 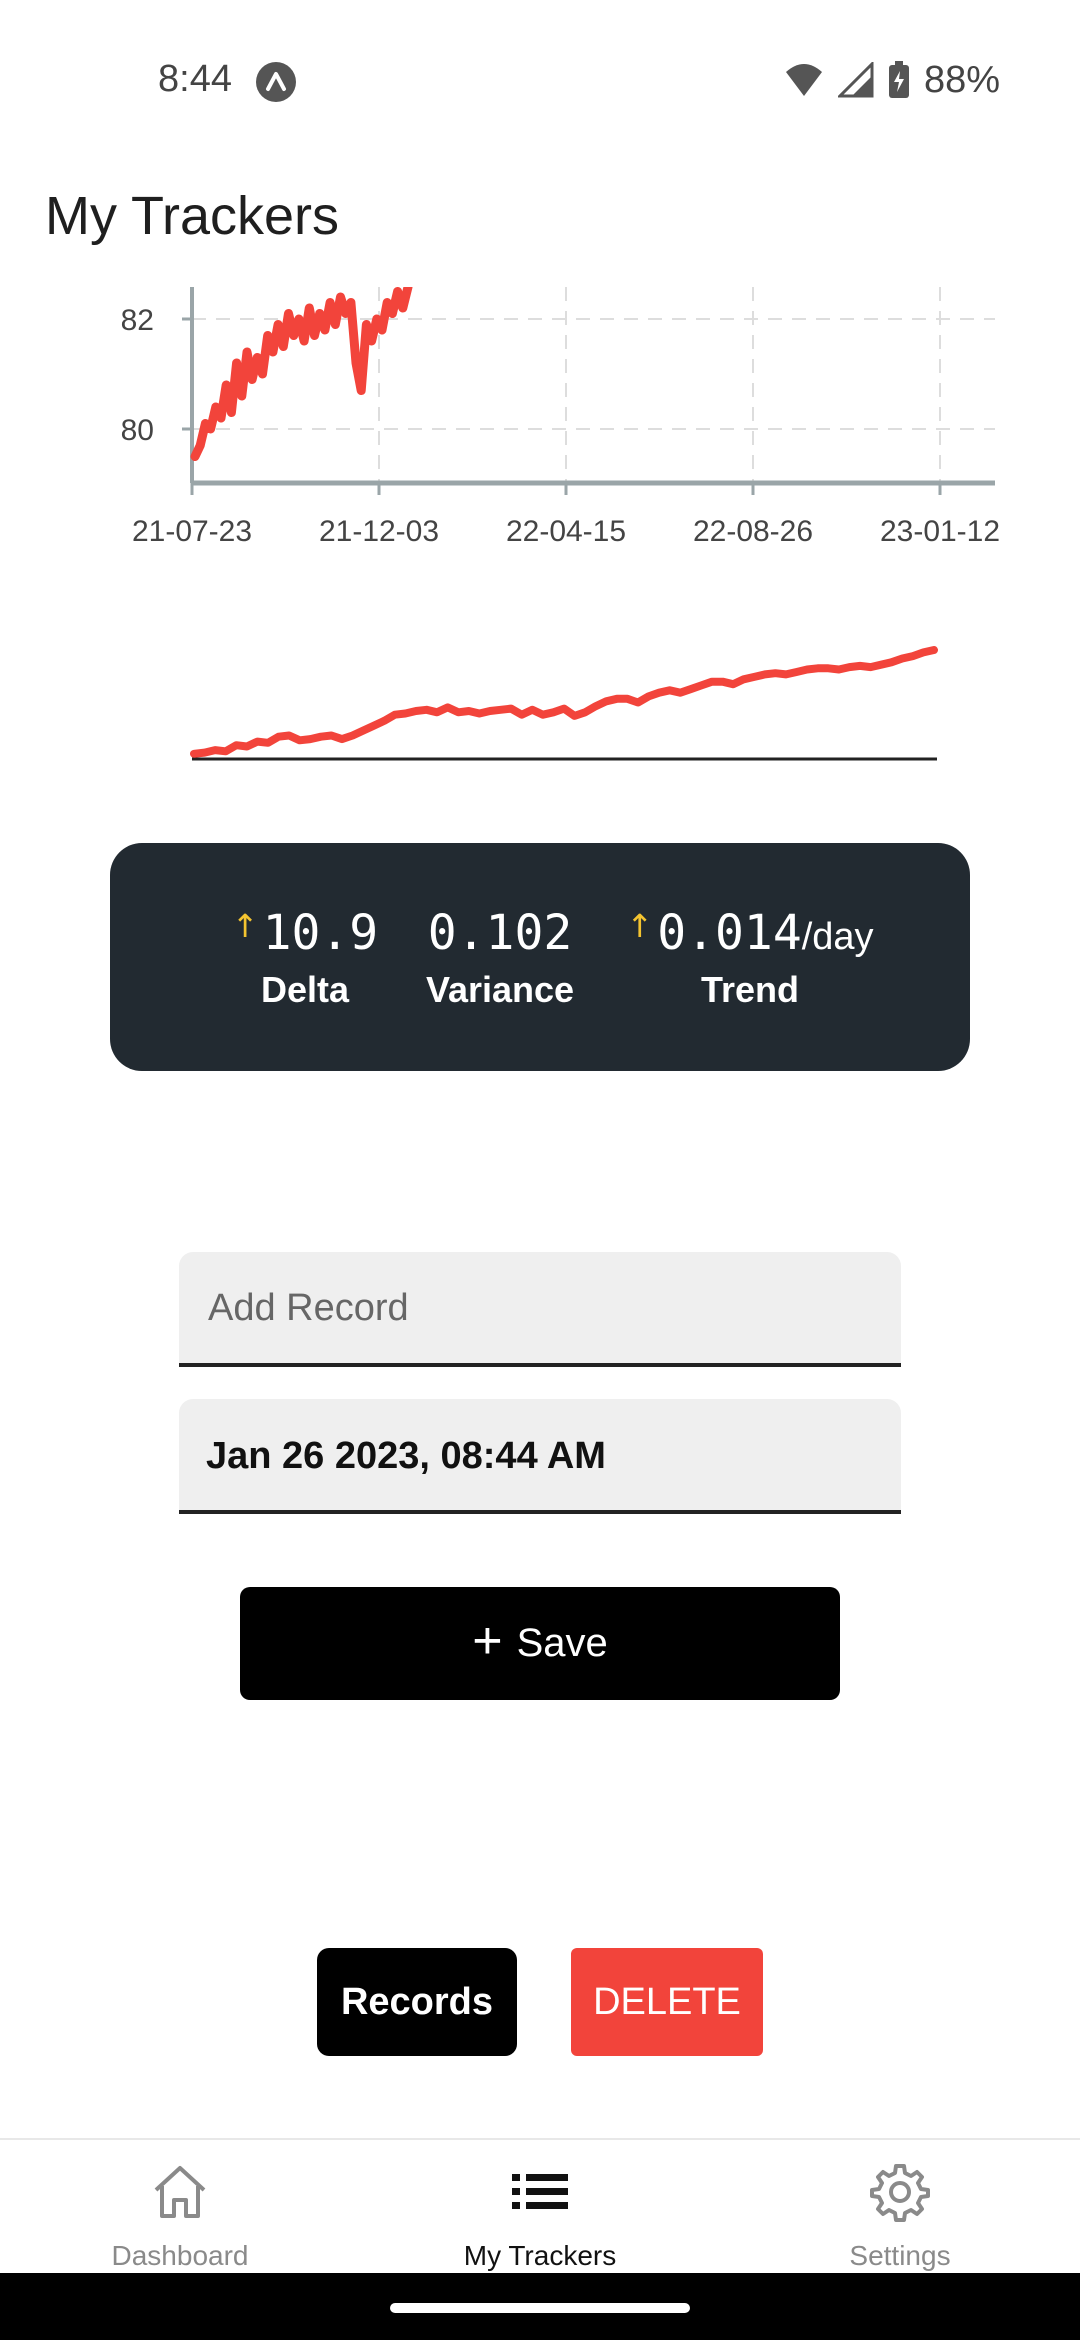 I want to click on trend-value: 0.014, so click(x=729, y=933).